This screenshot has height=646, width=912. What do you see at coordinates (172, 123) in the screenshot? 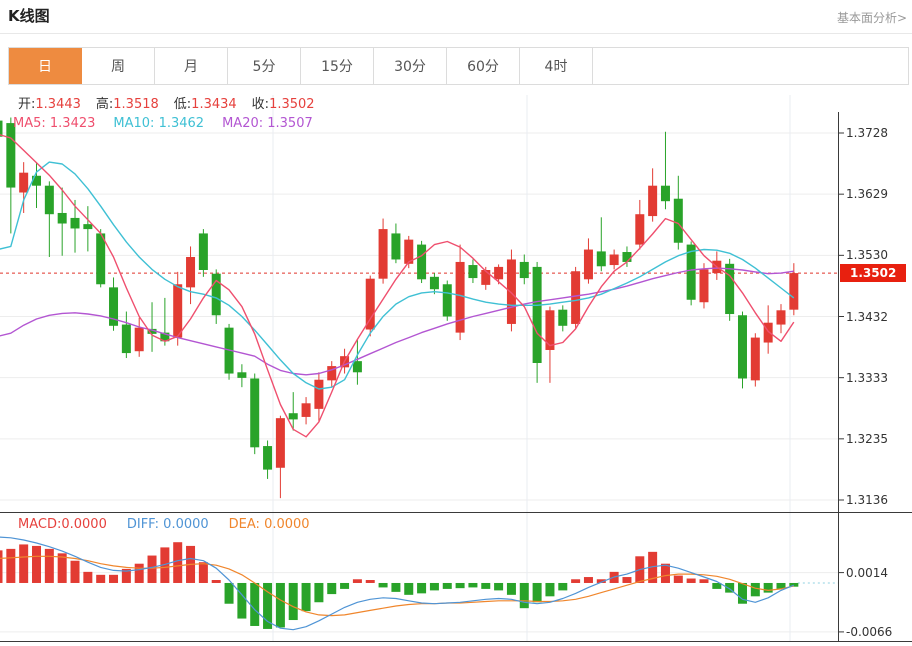
I see `ma-info: MA5: 1.3423 MA10: 1.3462 MA20: 1.3507` at bounding box center [172, 123].